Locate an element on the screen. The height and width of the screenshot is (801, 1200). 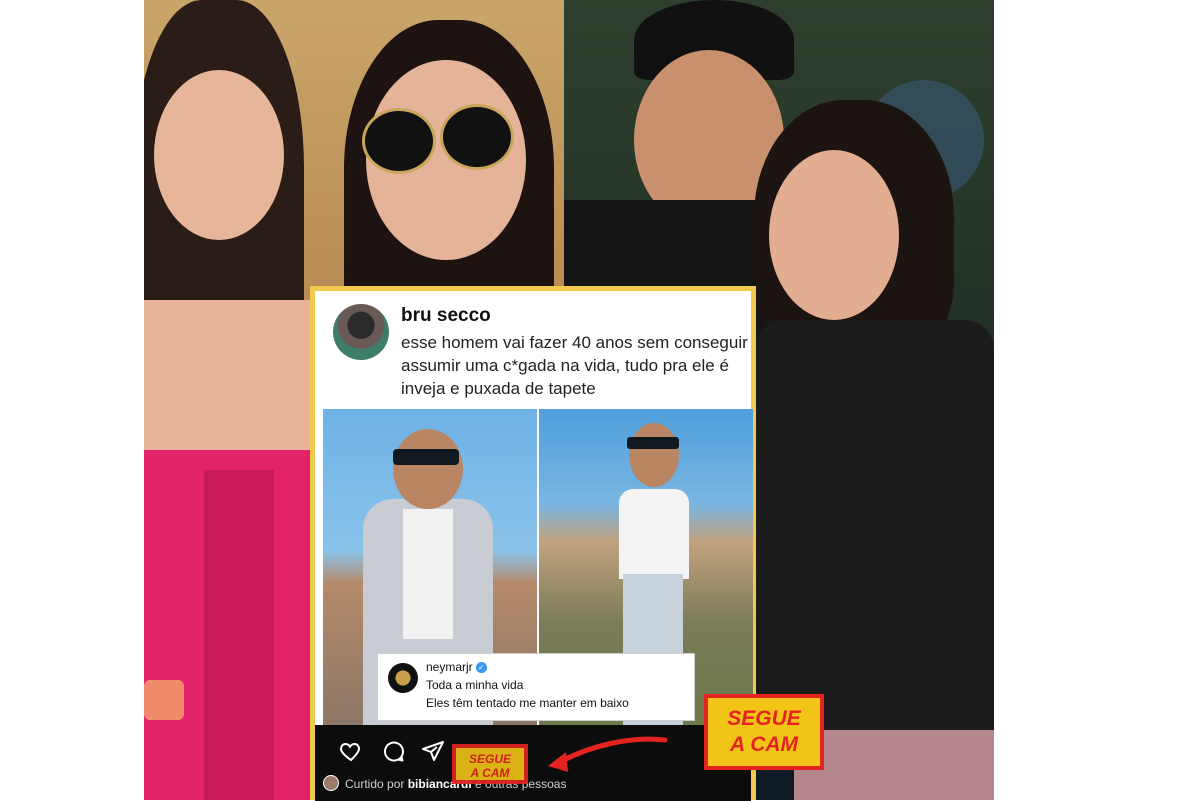
pink-skirt is located at coordinates (894, 765).